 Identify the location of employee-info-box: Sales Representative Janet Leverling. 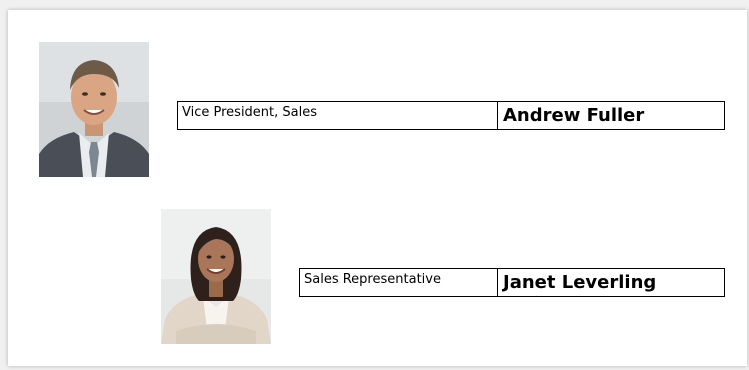
(512, 282).